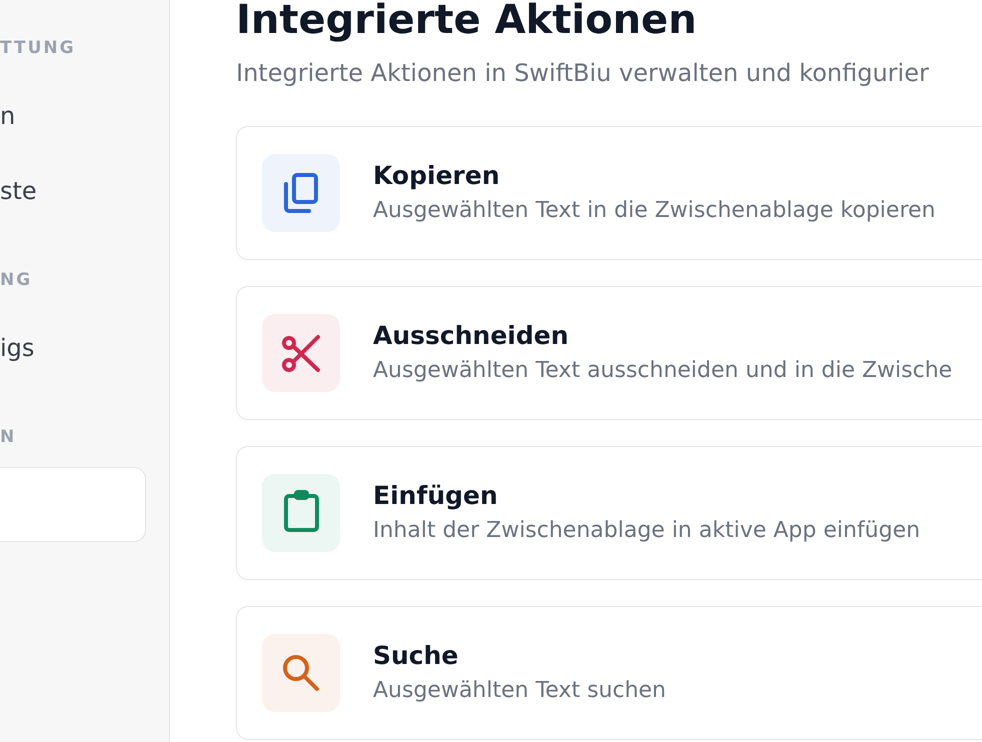 The width and height of the screenshot is (982, 742). I want to click on action-description: Ausgewählten Text suchen, so click(519, 691).